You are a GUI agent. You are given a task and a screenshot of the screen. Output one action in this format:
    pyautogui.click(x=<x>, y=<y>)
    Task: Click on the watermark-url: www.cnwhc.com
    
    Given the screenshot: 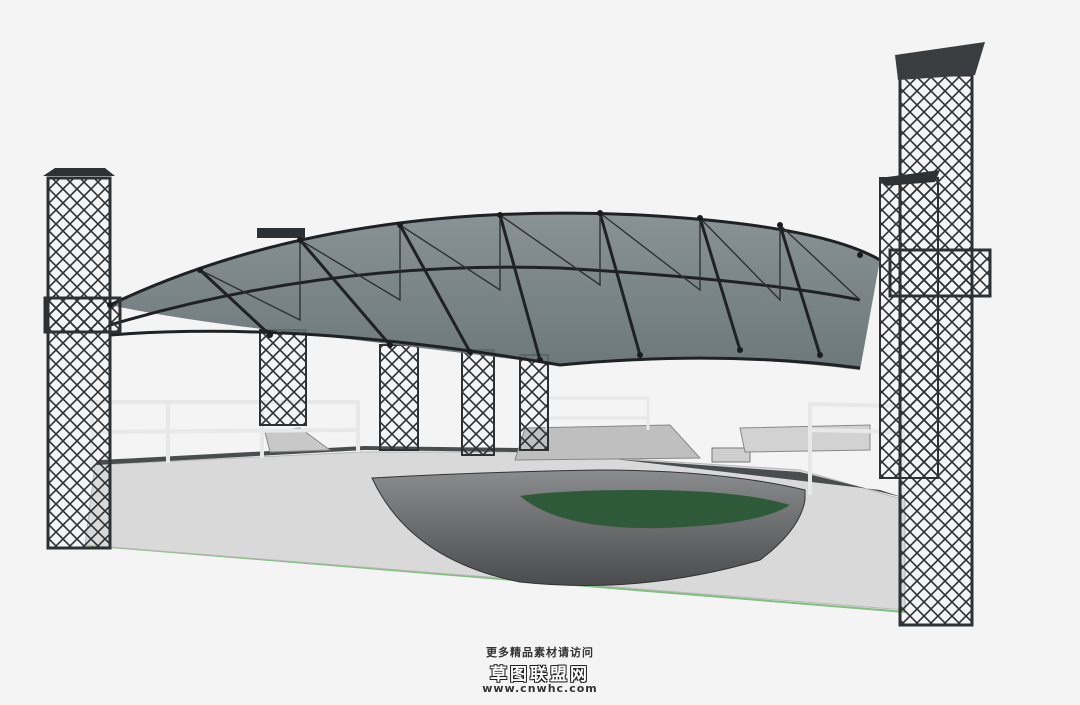 What is the action you would take?
    pyautogui.click(x=540, y=688)
    